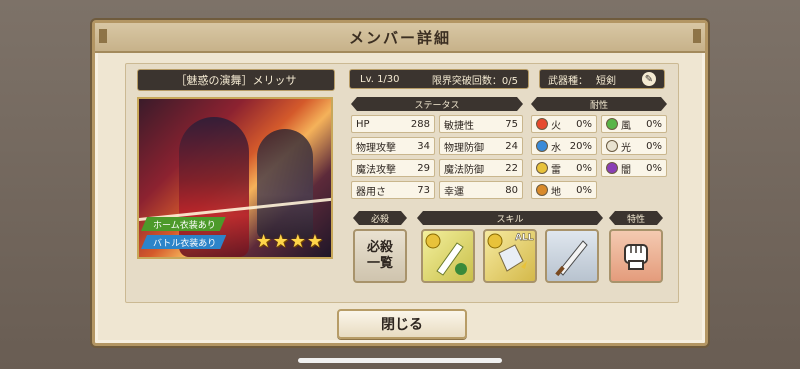  Describe the element at coordinates (626, 126) in the screenshot. I see `resist-label: 風` at that location.